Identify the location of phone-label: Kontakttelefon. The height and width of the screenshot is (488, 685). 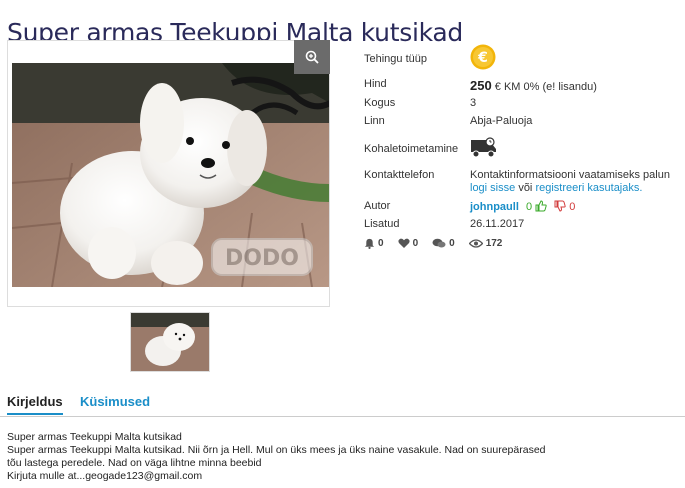
(399, 175).